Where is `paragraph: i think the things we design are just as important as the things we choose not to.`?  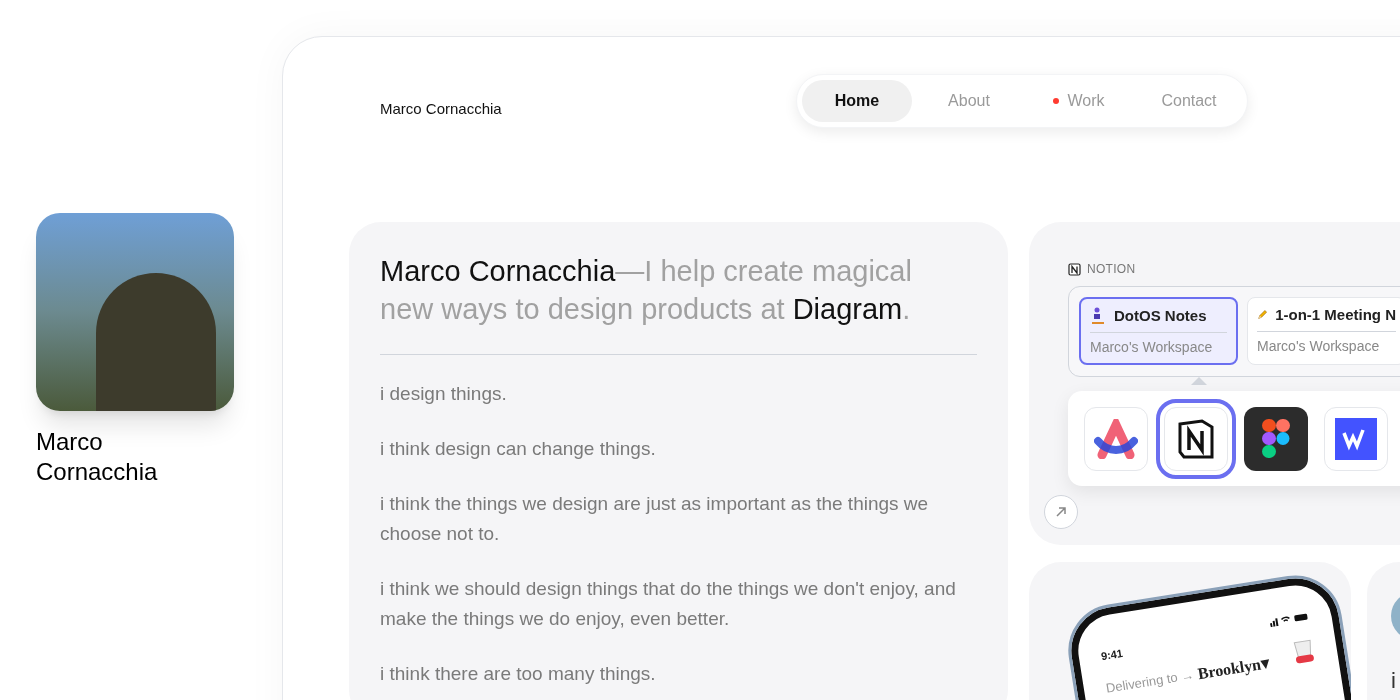 paragraph: i think the things we design are just as important as the things we choose not to. is located at coordinates (655, 519).